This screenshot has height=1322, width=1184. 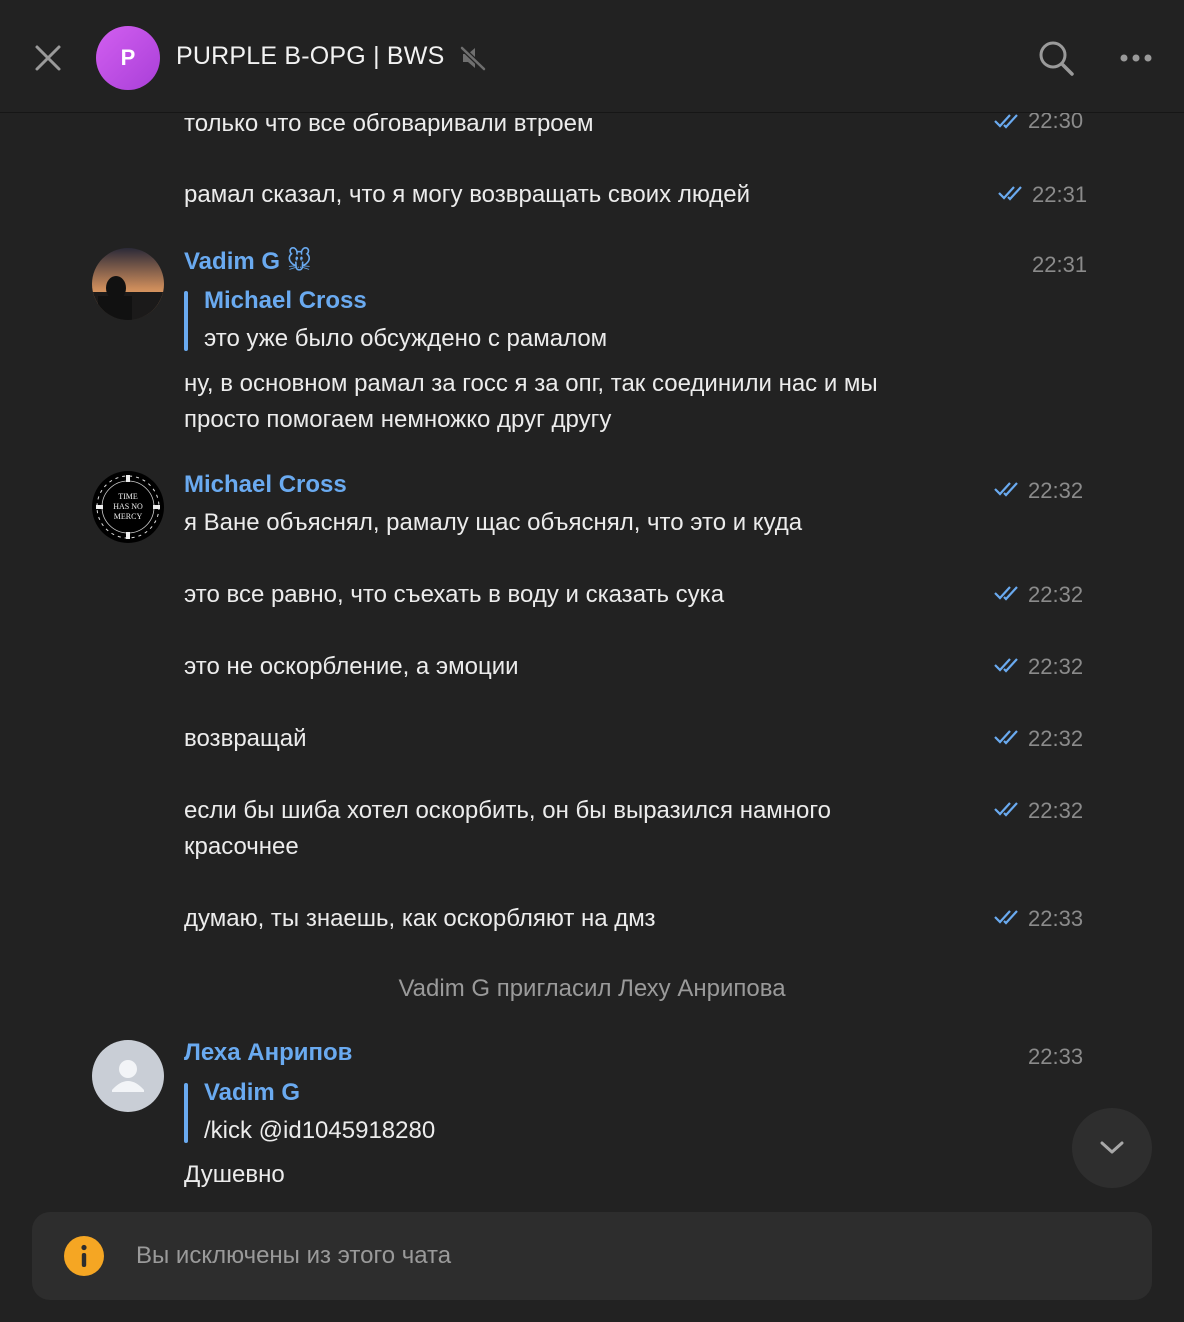 I want to click on avatar-vadim, so click(x=128, y=284).